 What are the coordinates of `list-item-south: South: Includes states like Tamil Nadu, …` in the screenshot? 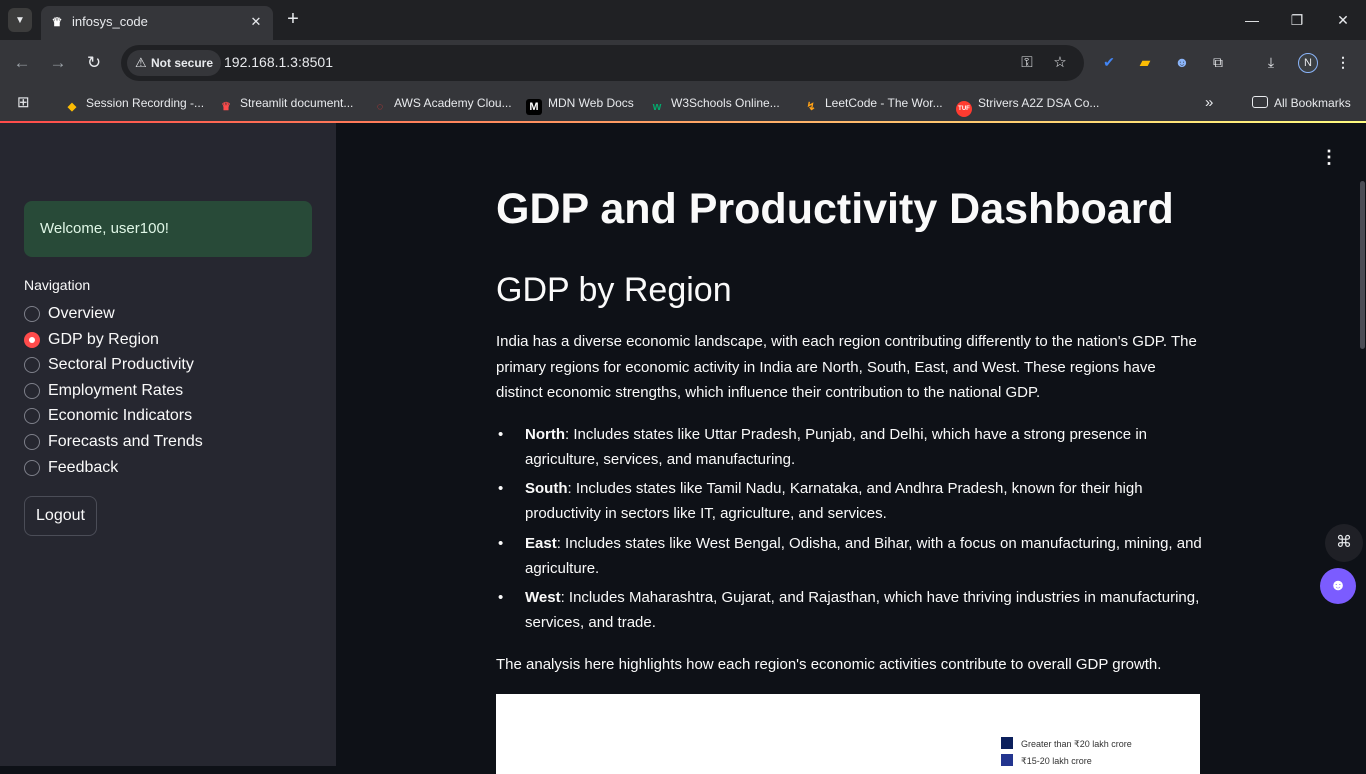 It's located at (851, 501).